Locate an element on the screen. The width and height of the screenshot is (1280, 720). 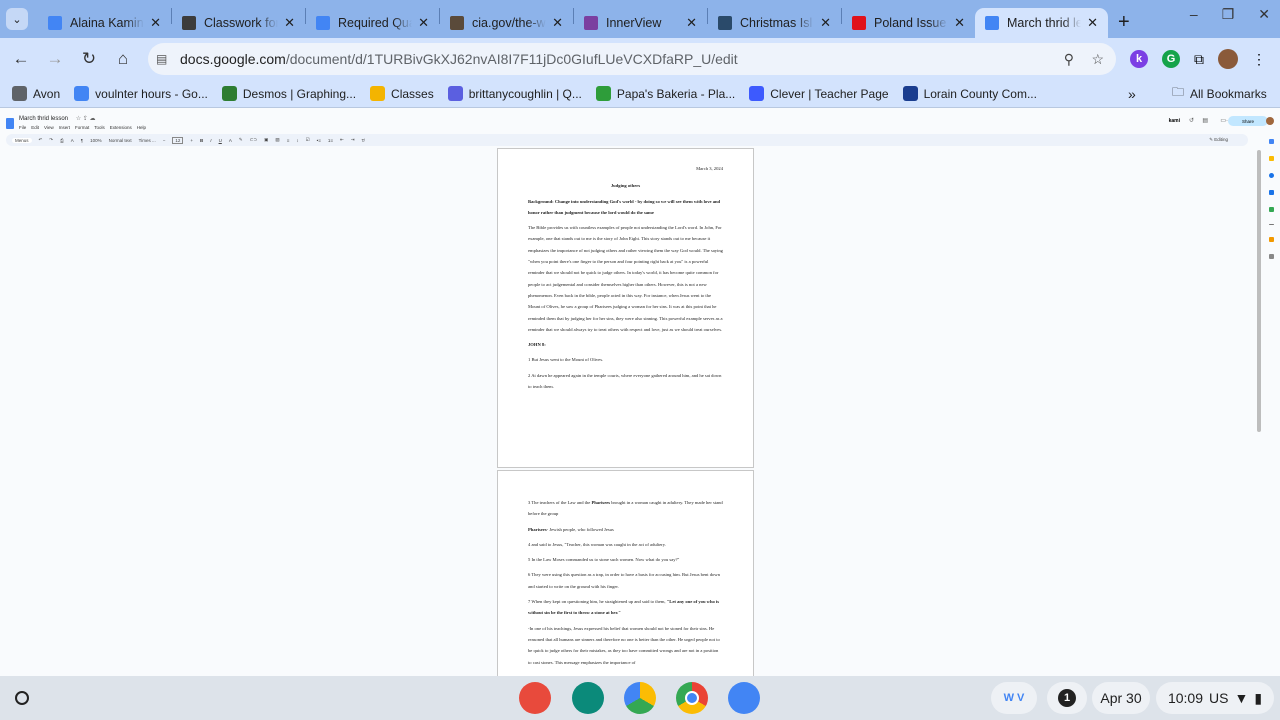
zoom-icon: ⚲ is located at coordinates (1069, 59).